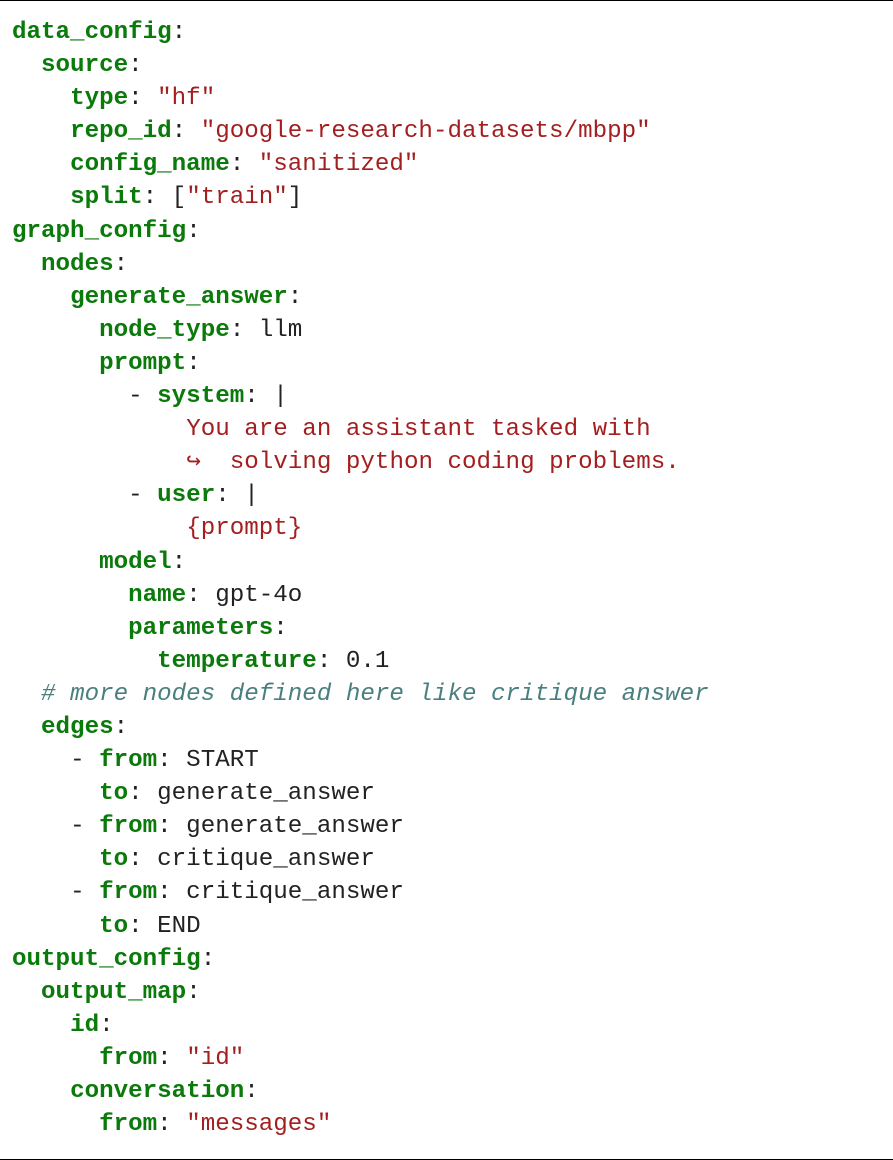 This screenshot has height=1160, width=893. Describe the element at coordinates (164, 926) in the screenshot. I see `code-text: : END` at that location.